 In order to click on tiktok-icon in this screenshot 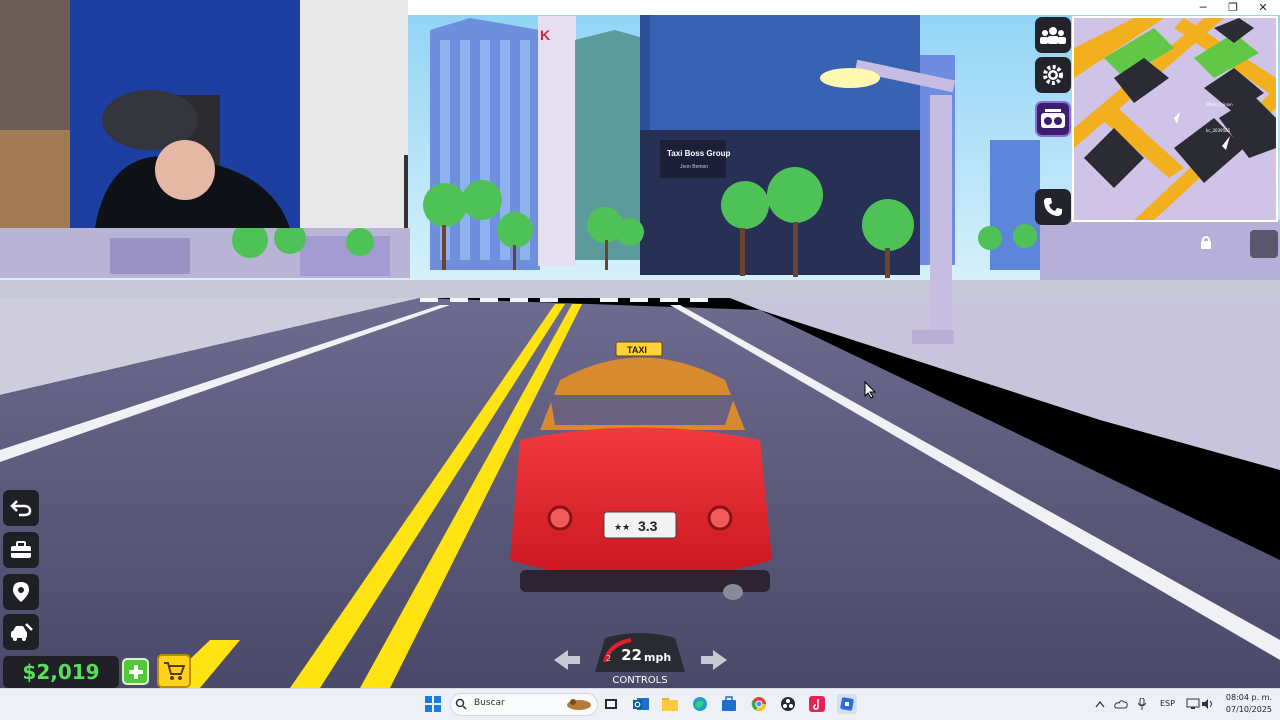, I will do `click(817, 704)`.